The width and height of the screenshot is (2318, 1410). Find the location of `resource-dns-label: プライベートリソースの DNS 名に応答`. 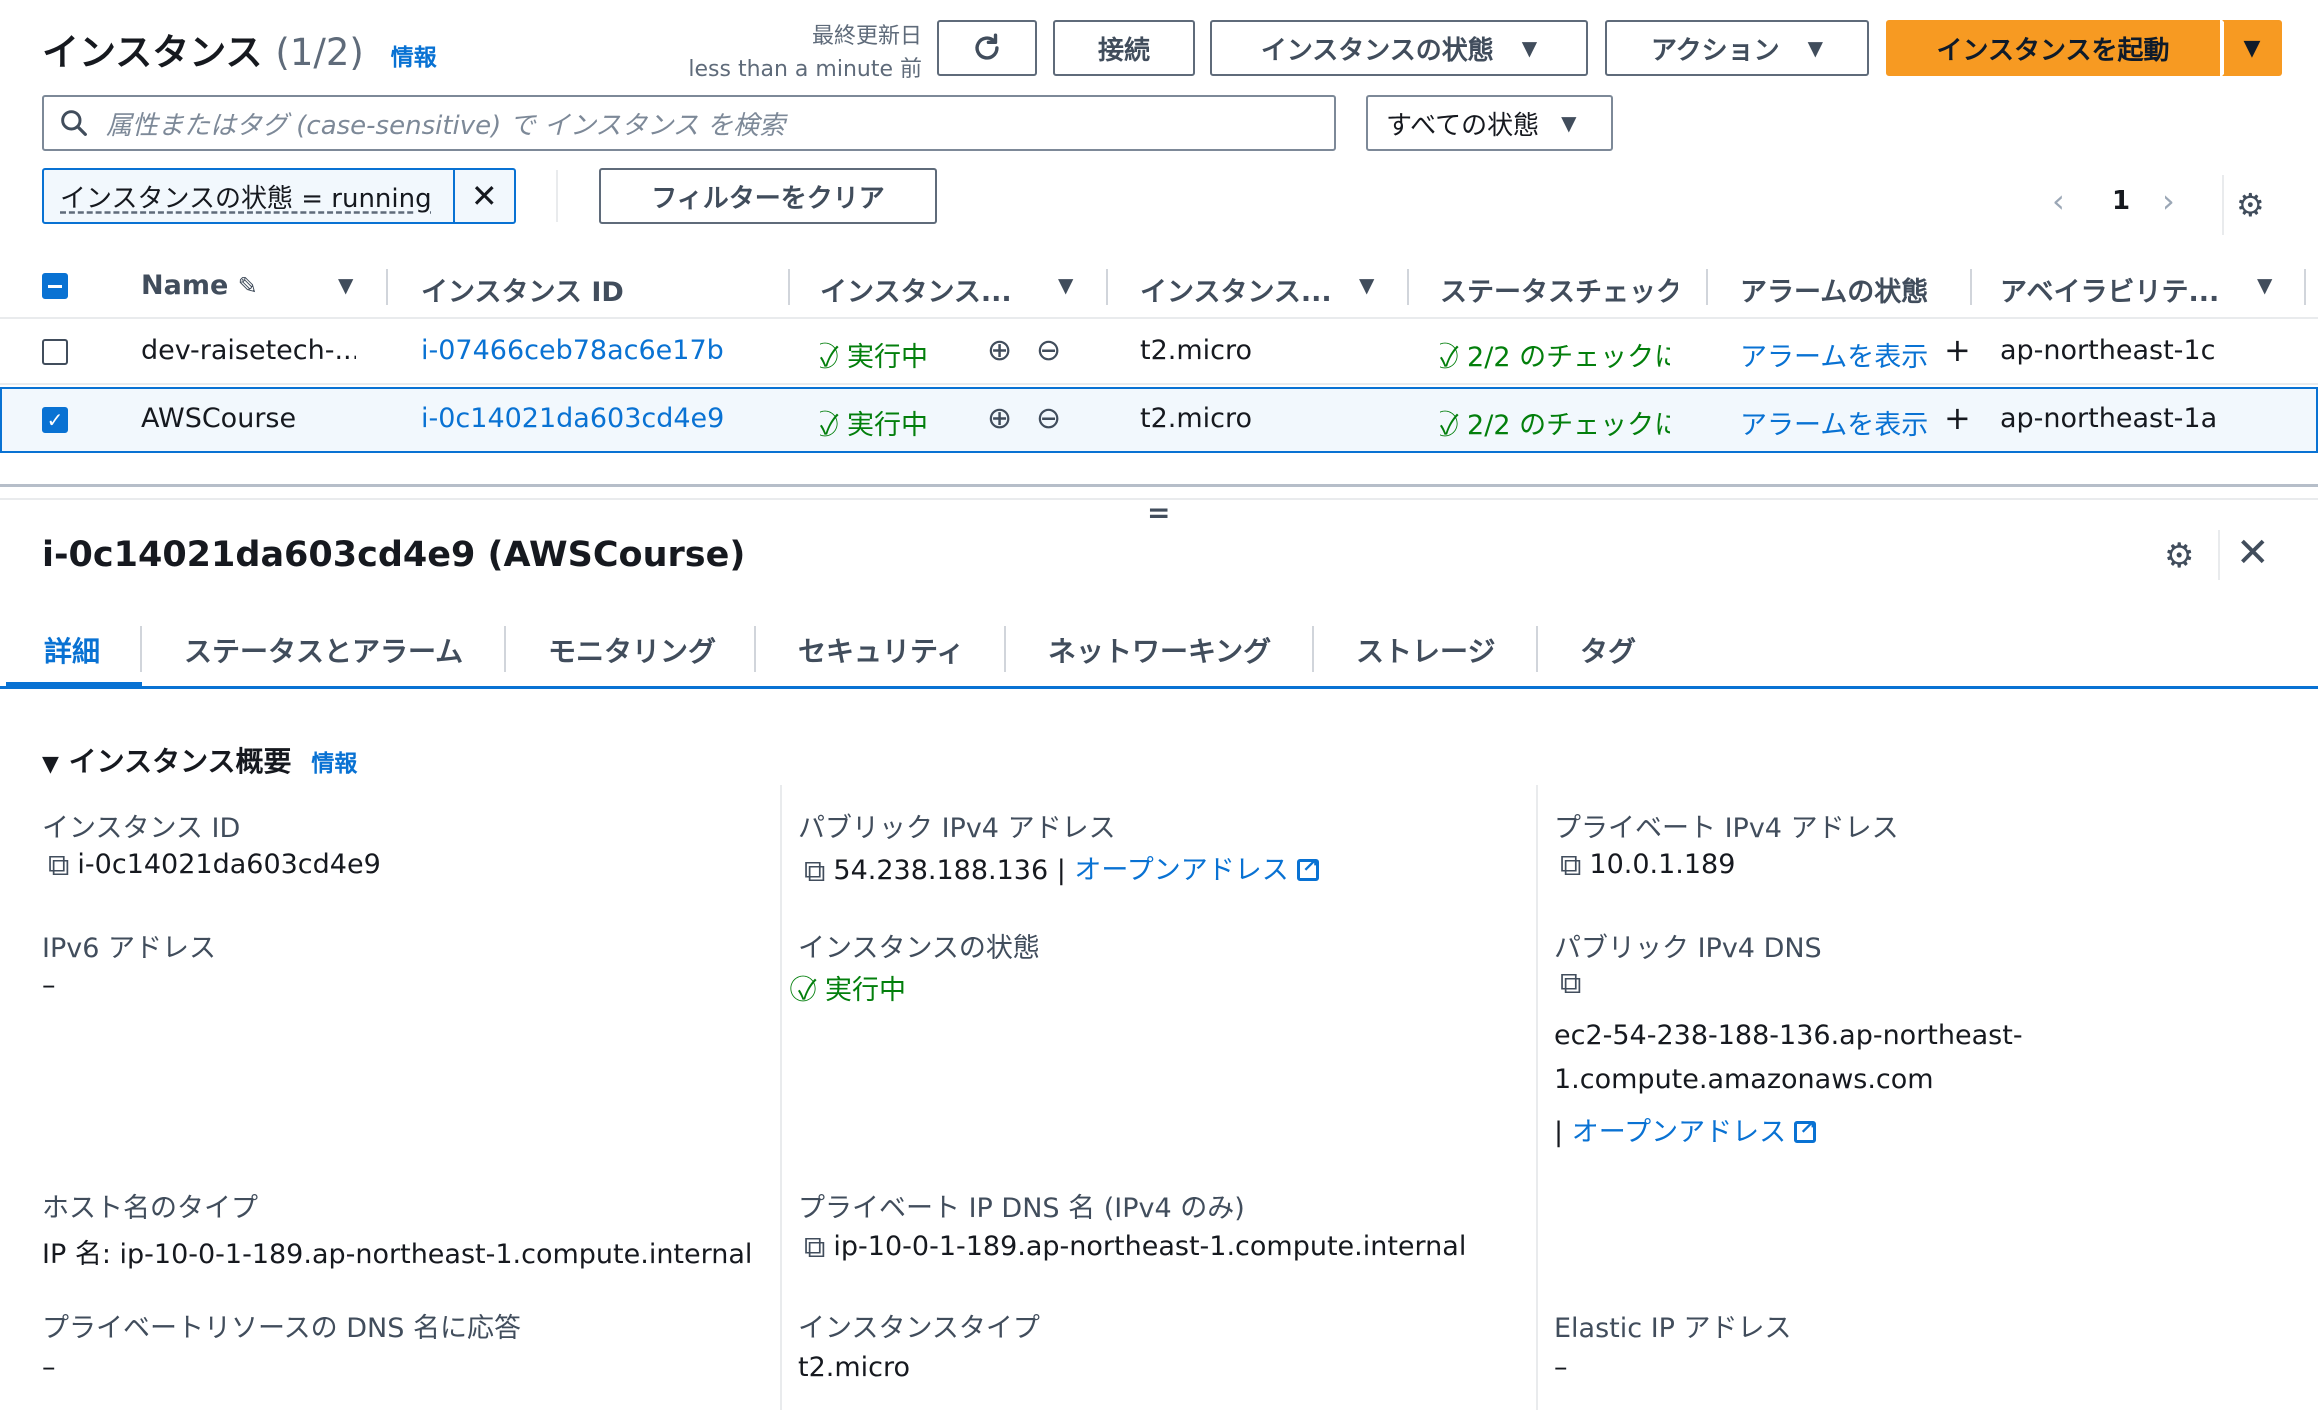

resource-dns-label: プライベートリソースの DNS 名に応答 is located at coordinates (281, 1328).